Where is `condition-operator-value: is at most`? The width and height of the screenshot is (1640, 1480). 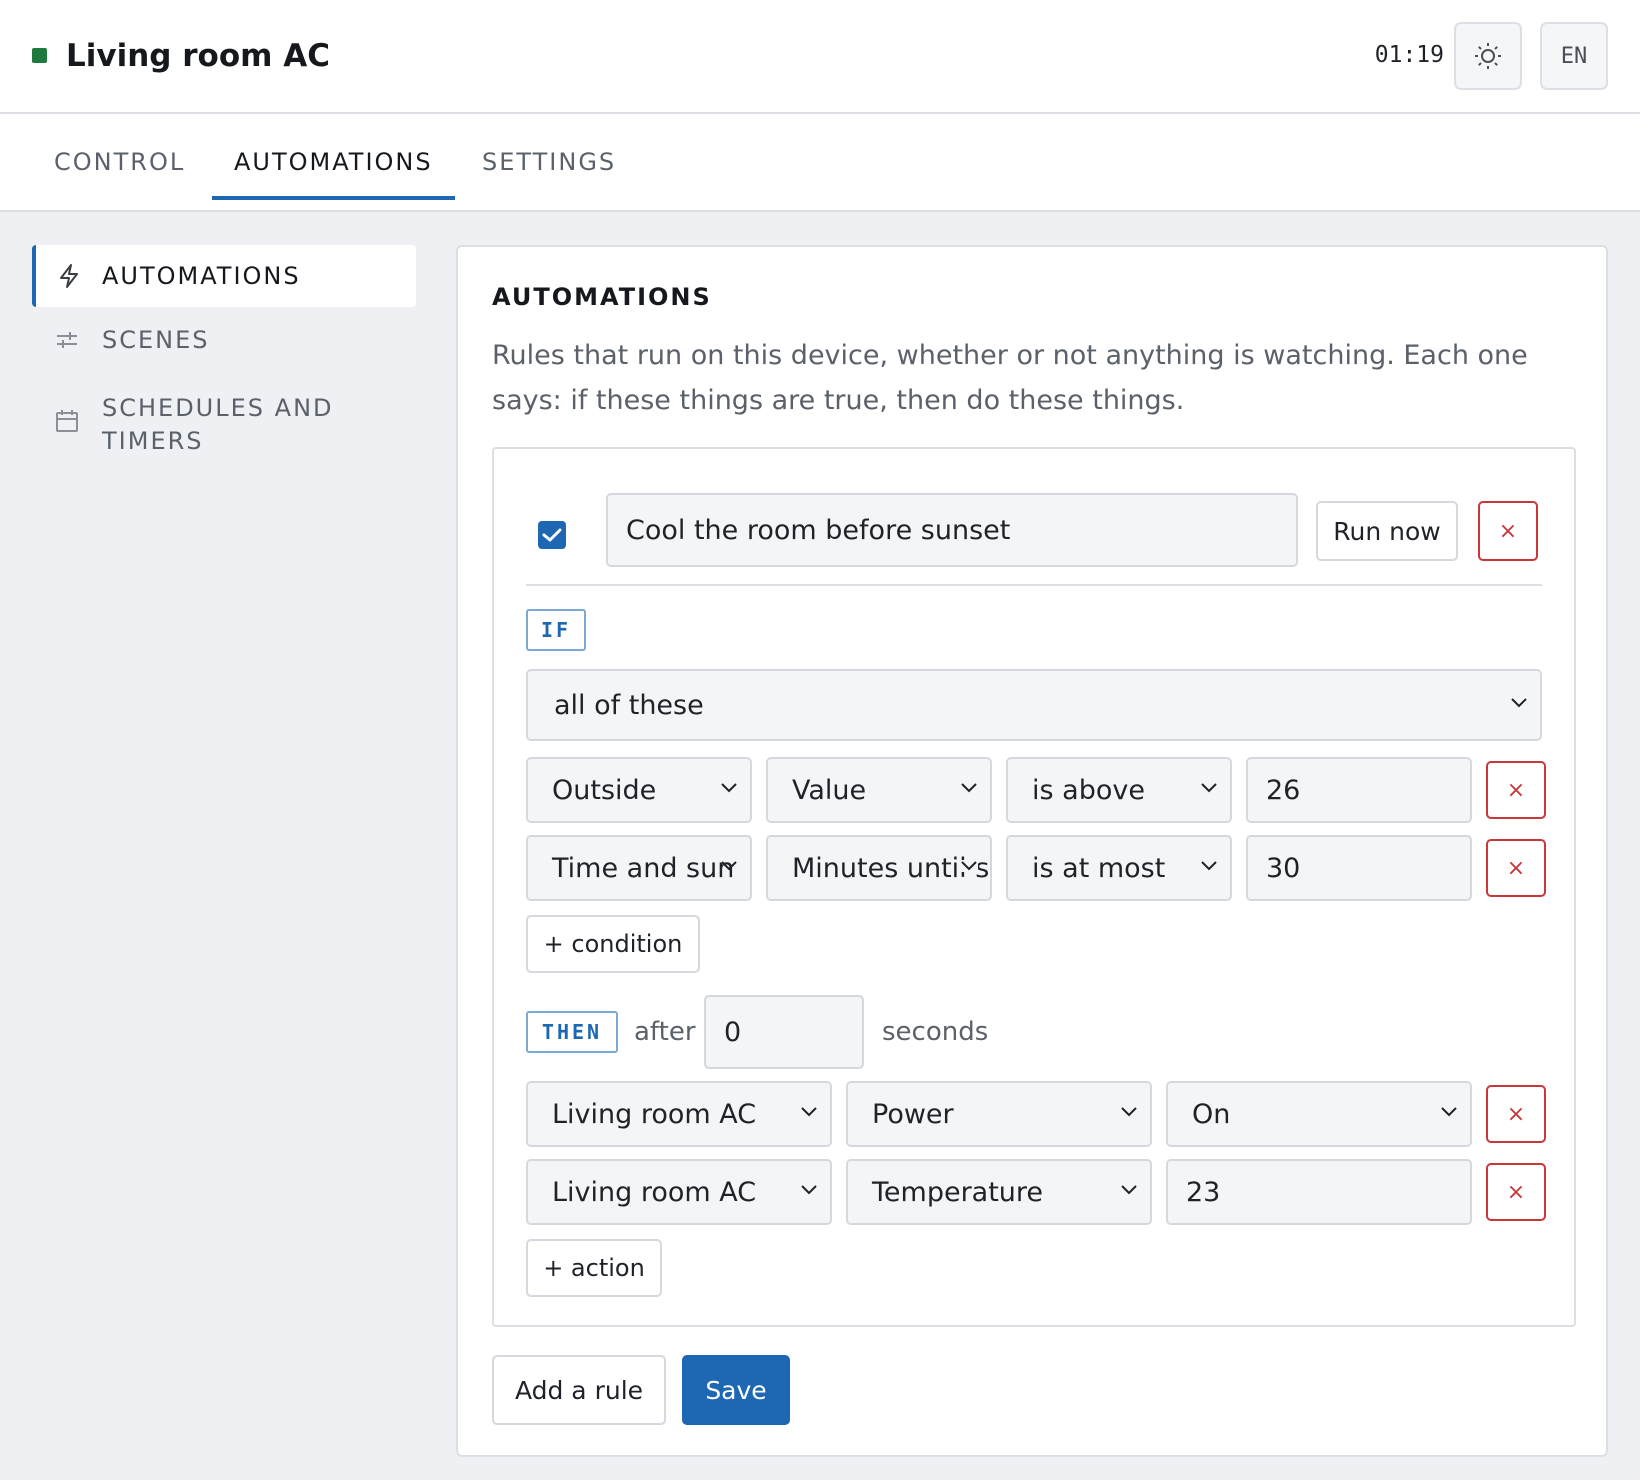 condition-operator-value: is at most is located at coordinates (1099, 868).